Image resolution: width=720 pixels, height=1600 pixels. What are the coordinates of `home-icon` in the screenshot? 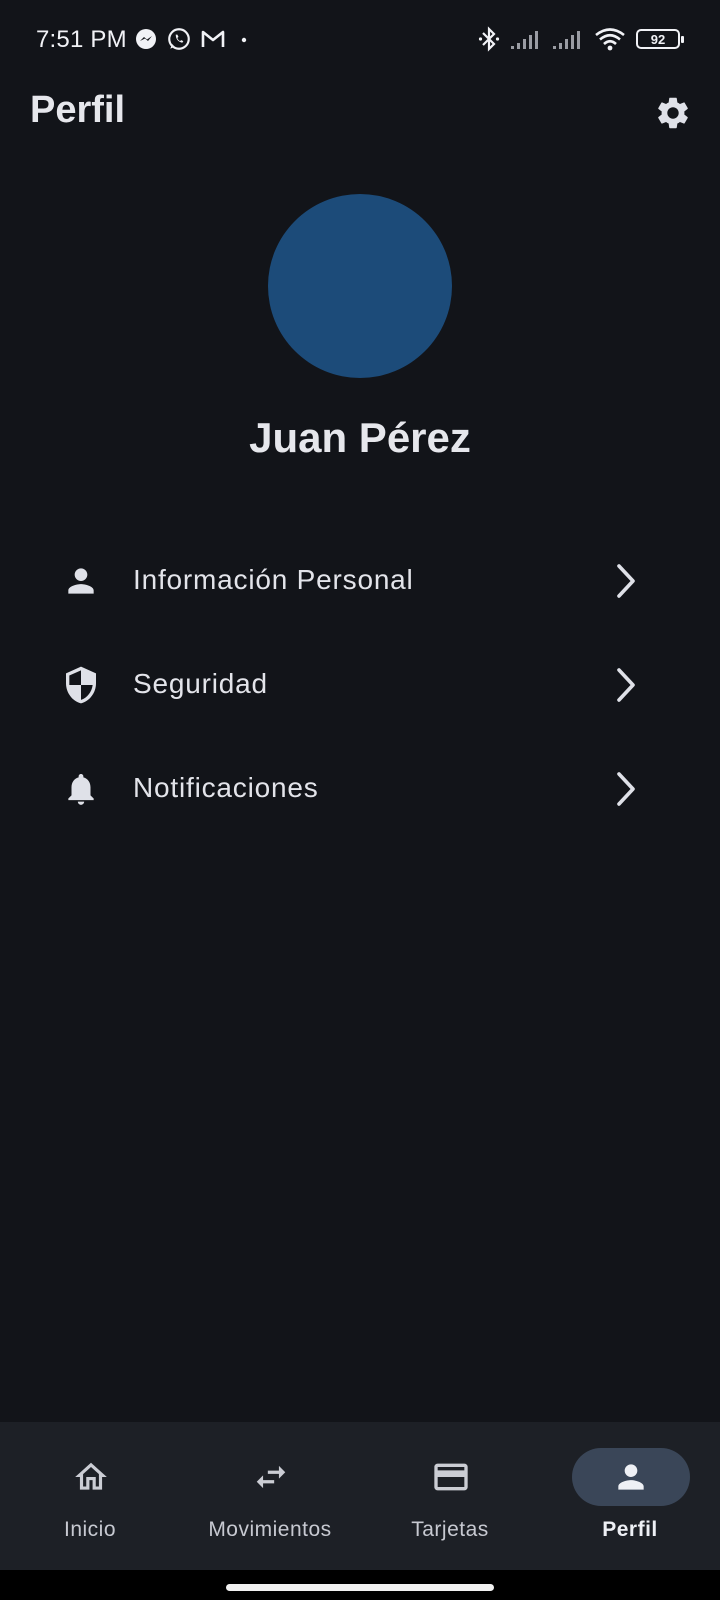 It's located at (91, 1476).